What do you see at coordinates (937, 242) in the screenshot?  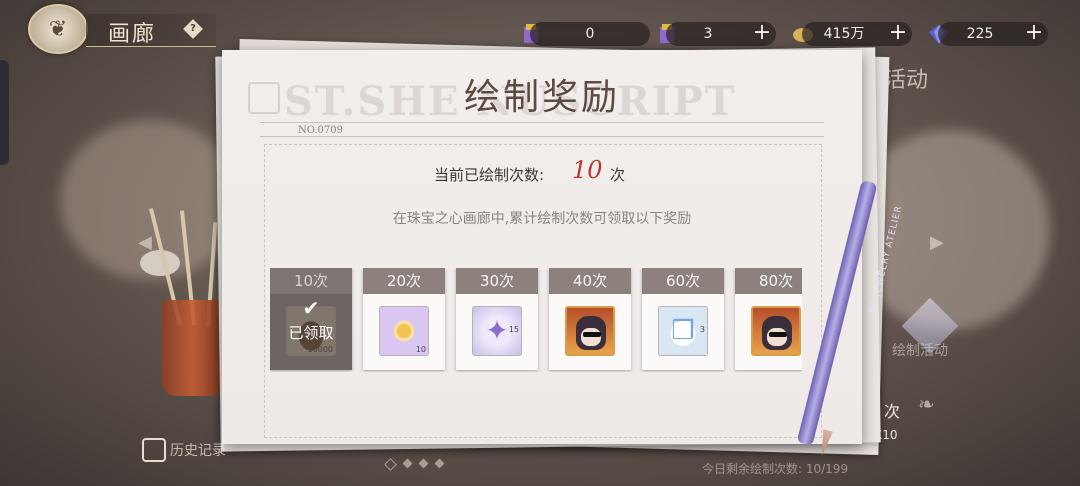 I see `arrow-right-icon: ▶` at bounding box center [937, 242].